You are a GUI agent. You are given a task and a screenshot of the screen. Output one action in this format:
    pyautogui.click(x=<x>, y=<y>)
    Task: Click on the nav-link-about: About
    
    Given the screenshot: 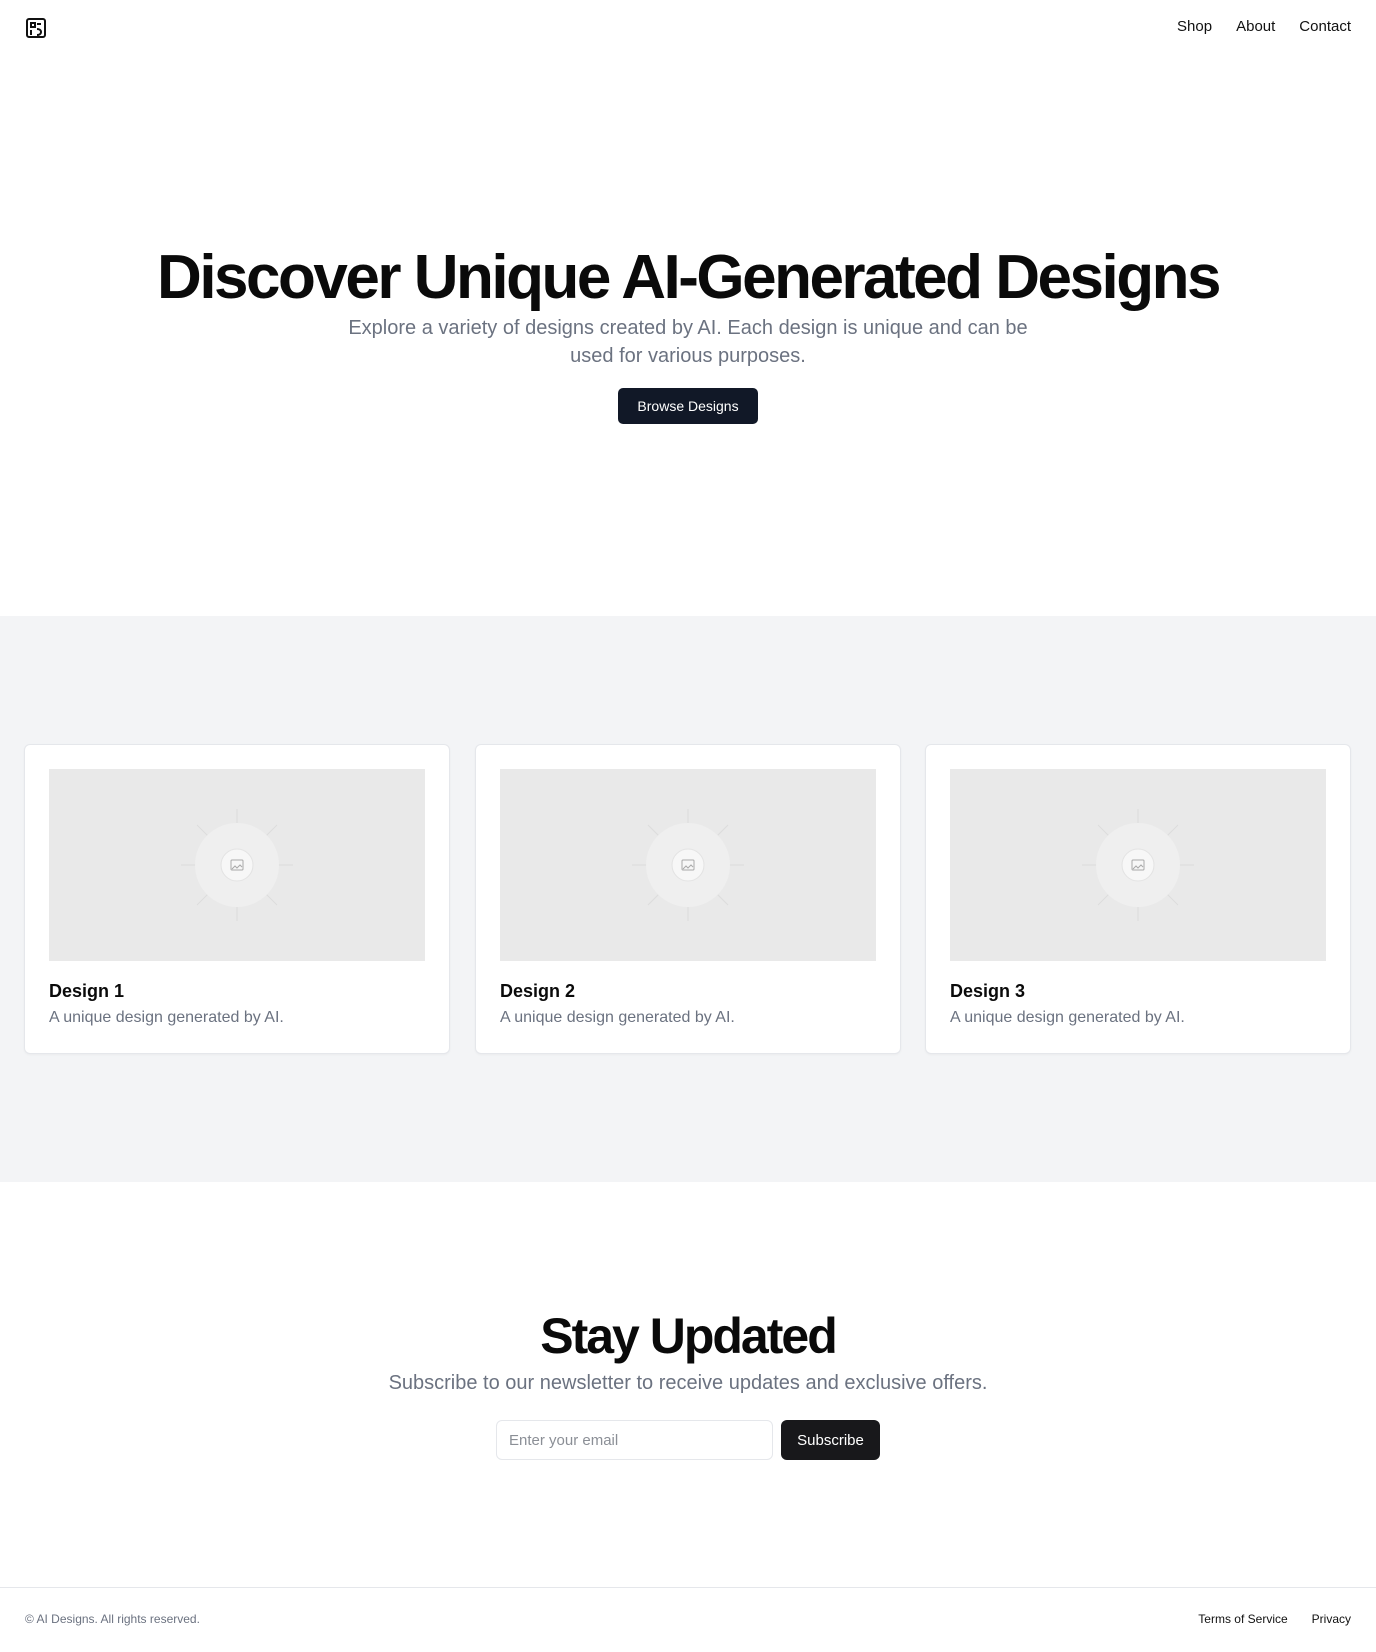 What is the action you would take?
    pyautogui.click(x=1255, y=26)
    